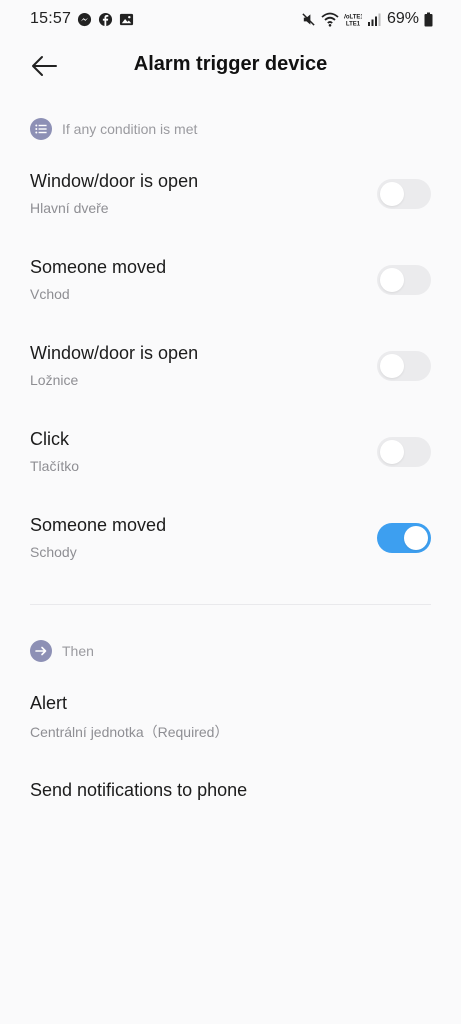 The width and height of the screenshot is (461, 1024). Describe the element at coordinates (69, 208) in the screenshot. I see `condition-device: Hlavní dveře` at that location.